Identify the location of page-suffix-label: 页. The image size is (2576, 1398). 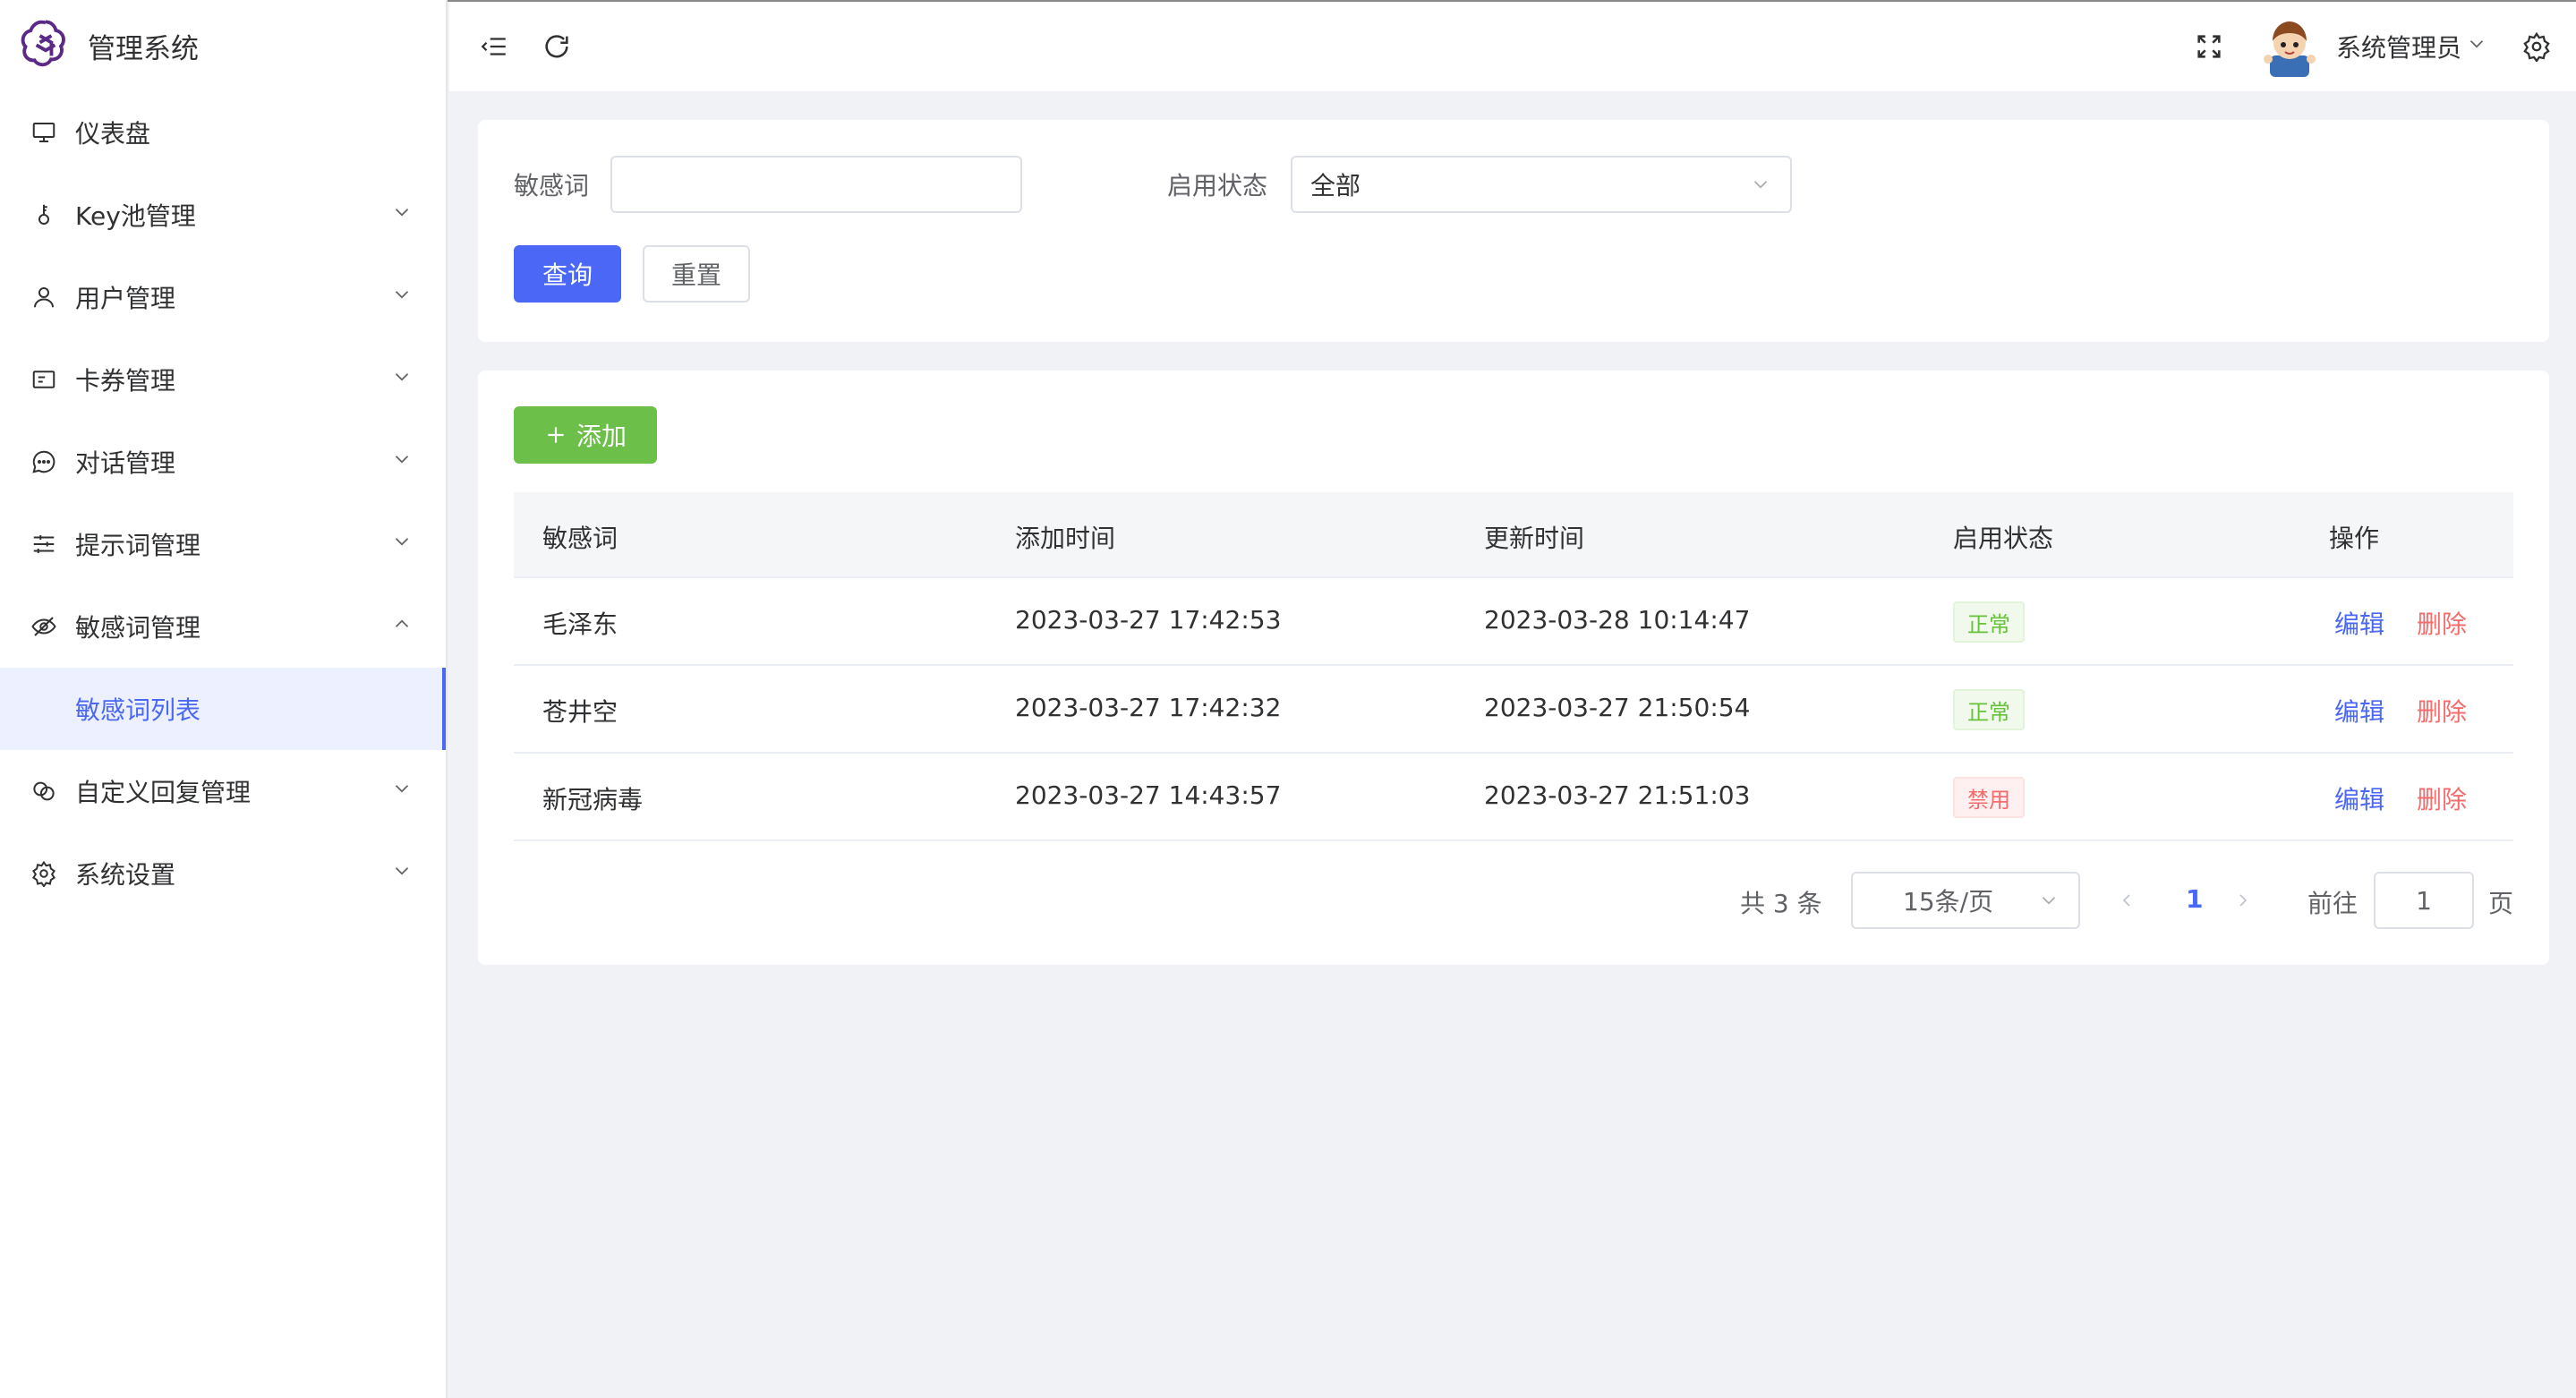
(2501, 904).